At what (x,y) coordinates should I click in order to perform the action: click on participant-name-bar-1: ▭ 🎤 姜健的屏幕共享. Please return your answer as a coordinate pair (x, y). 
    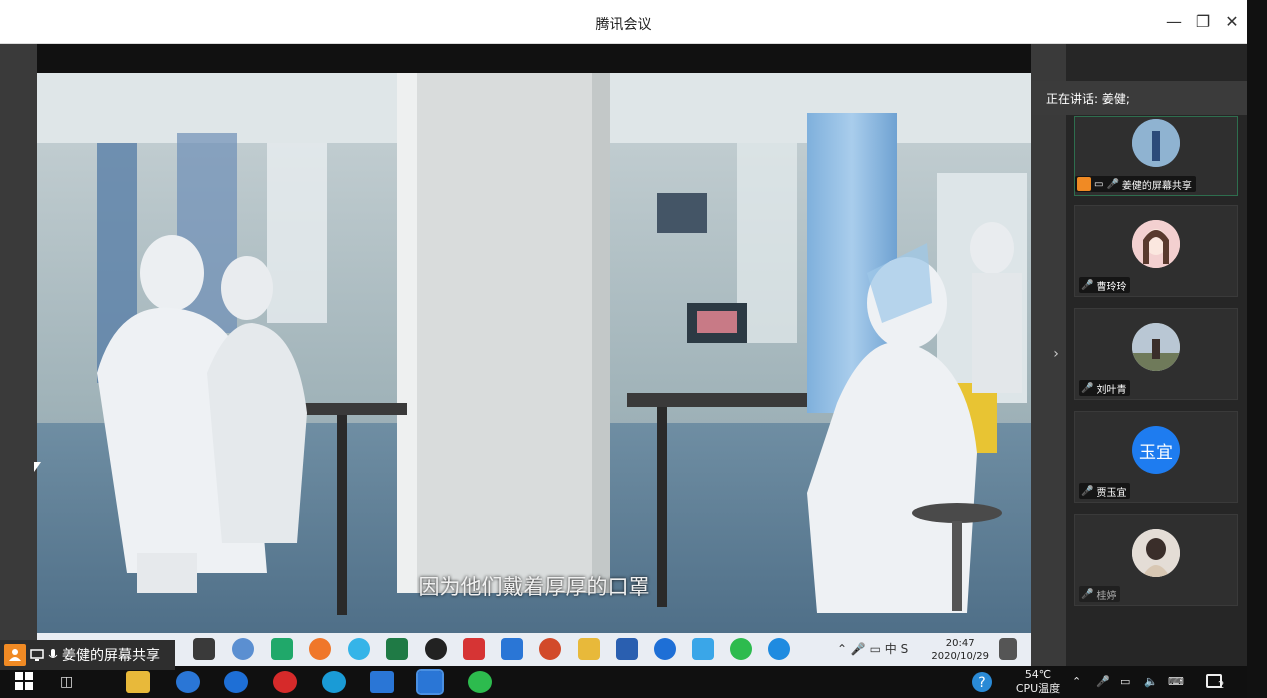
    Looking at the image, I should click on (1135, 184).